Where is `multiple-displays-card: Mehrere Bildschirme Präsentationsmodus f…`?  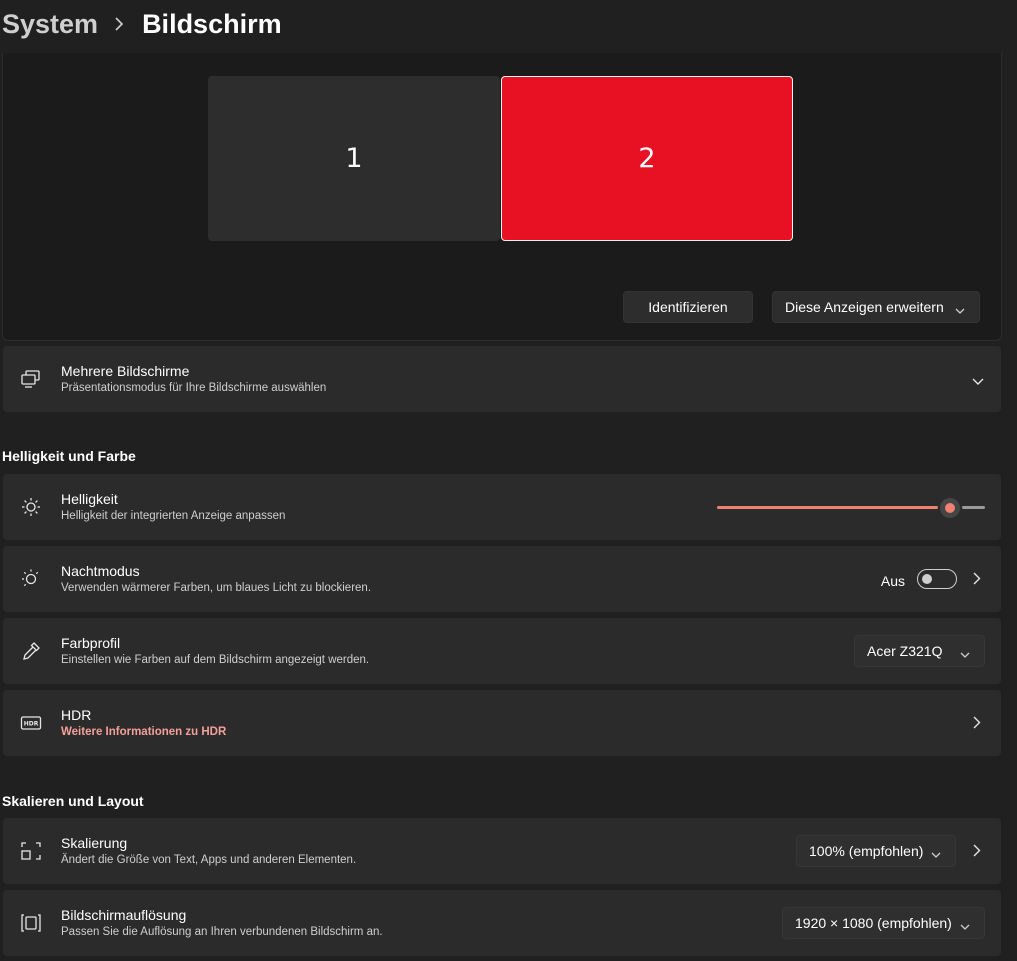
multiple-displays-card: Mehrere Bildschirme Präsentationsmodus f… is located at coordinates (502, 379).